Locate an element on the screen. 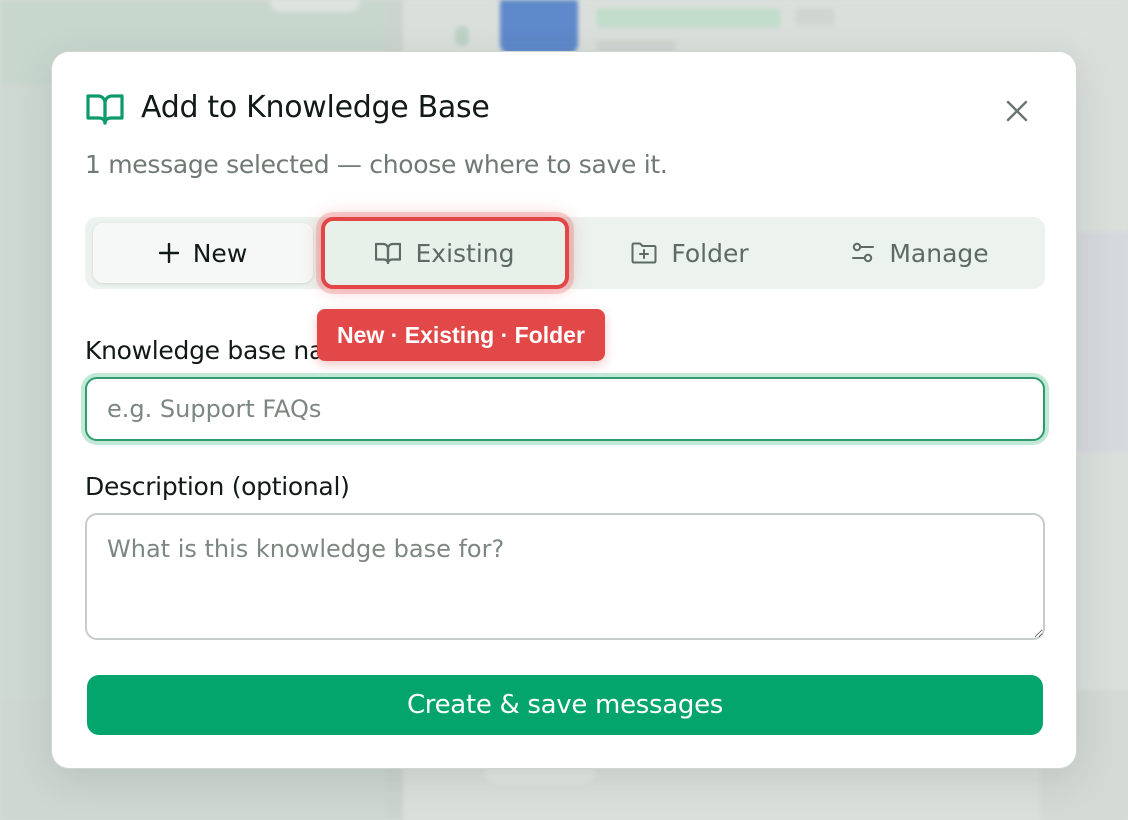  tab-manage-label: Manage is located at coordinates (939, 253).